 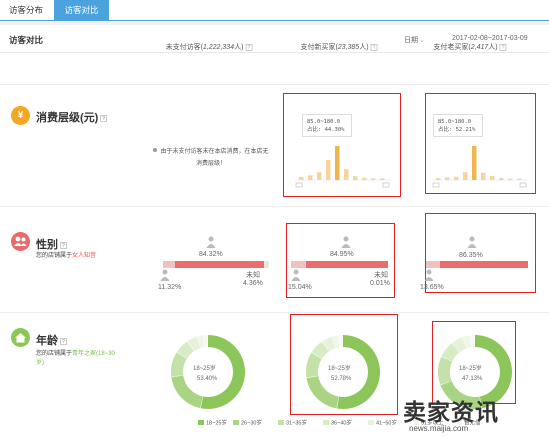 I want to click on legend-item: 18~25岁, so click(x=212, y=424).